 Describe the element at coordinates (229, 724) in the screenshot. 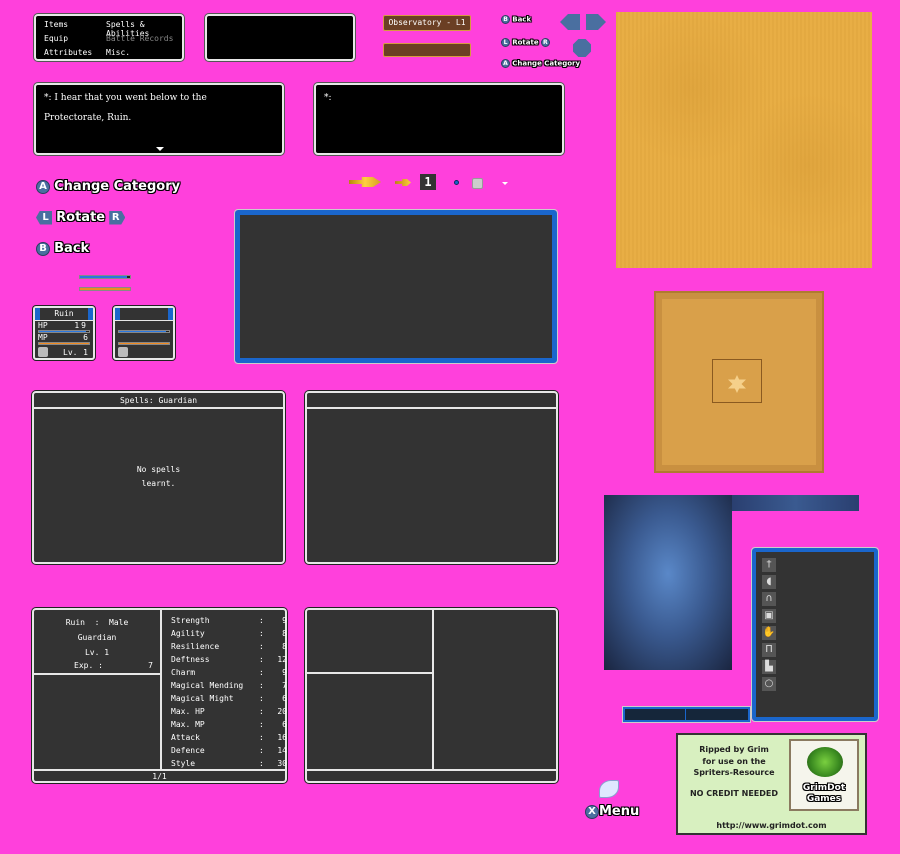

I see `stat-row: Max. MP: 6` at that location.